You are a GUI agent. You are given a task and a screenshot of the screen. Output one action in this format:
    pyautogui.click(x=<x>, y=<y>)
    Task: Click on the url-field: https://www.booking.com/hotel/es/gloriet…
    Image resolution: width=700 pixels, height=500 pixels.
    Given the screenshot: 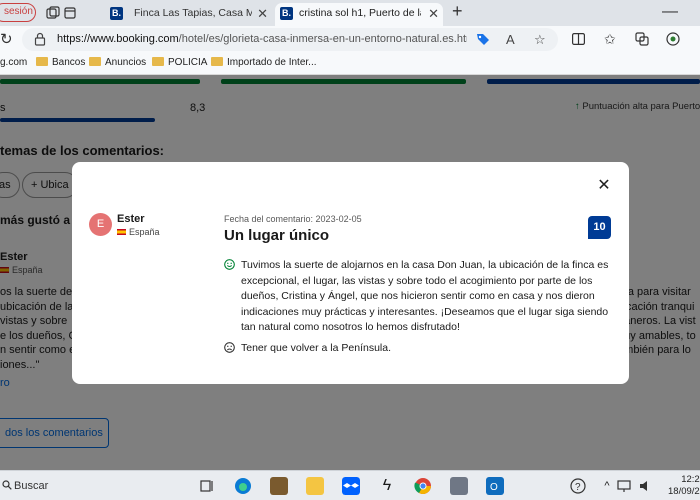 What is the action you would take?
    pyautogui.click(x=290, y=39)
    